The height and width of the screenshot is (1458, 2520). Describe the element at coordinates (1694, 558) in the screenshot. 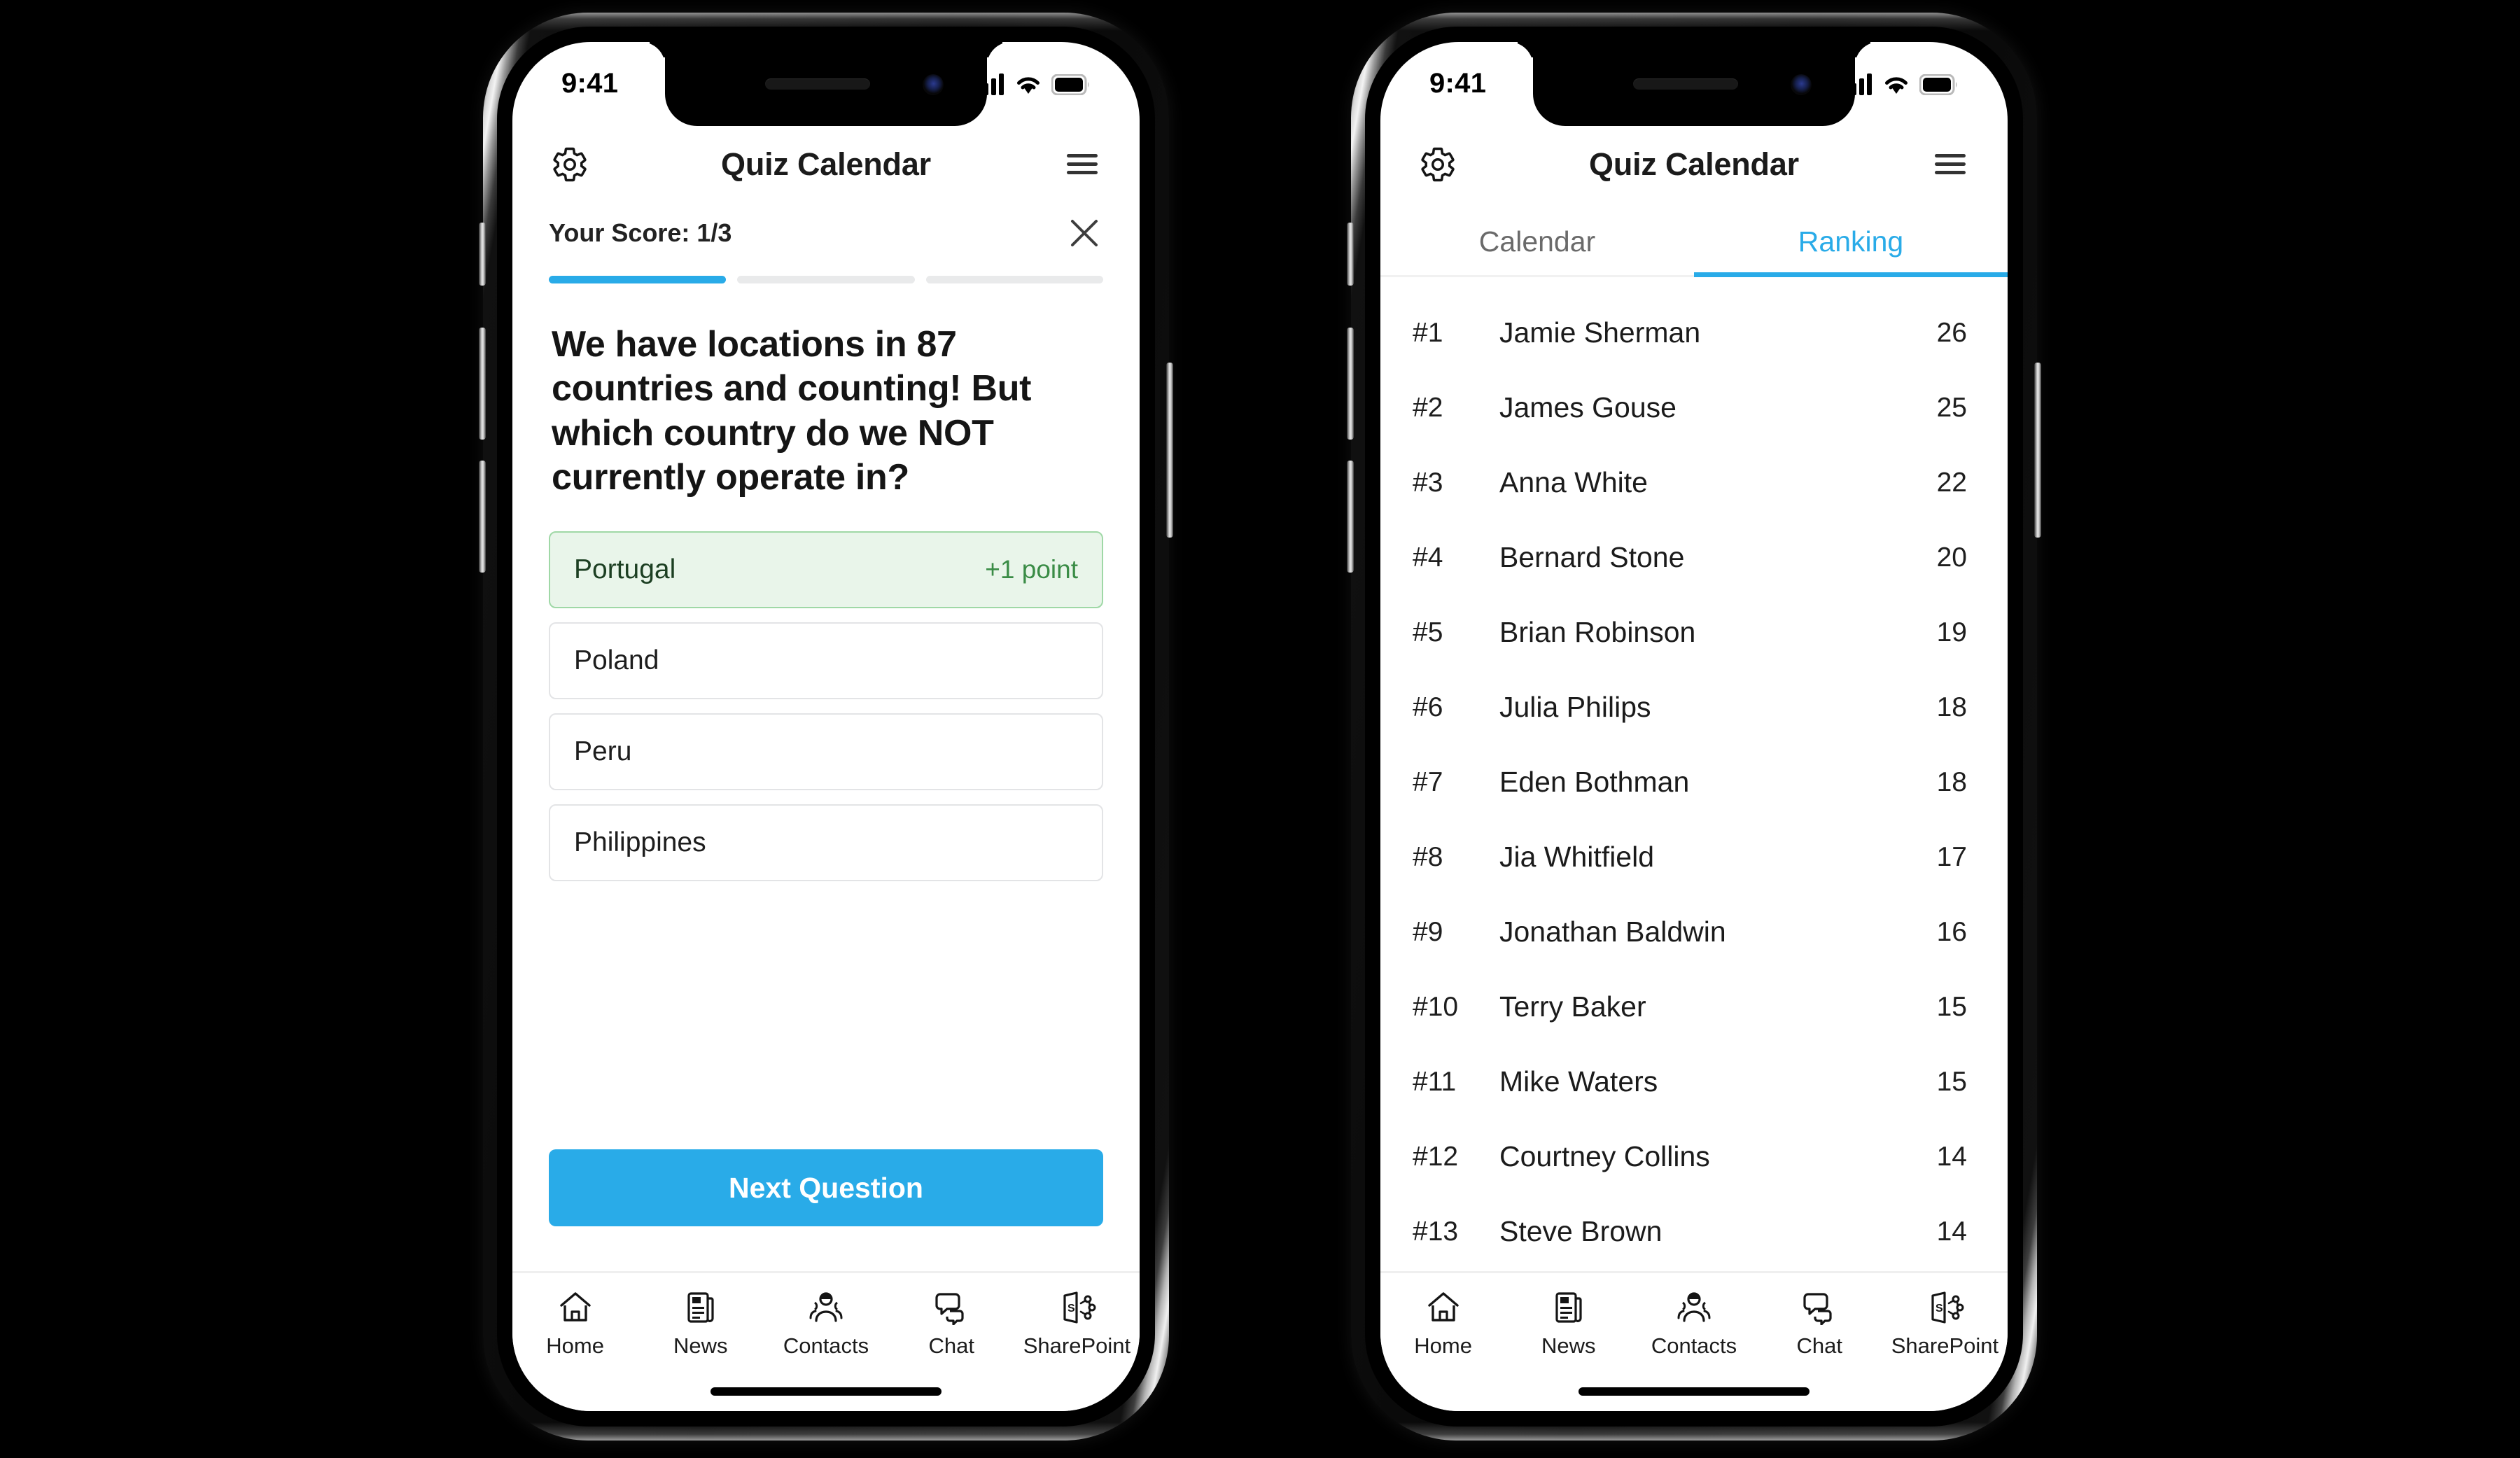

I see `table-row: #4 Bernard Stone 20` at that location.